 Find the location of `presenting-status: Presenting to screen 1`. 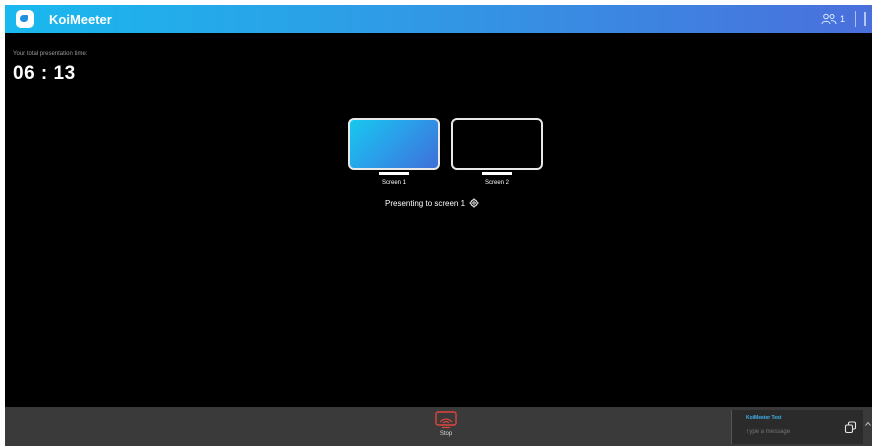

presenting-status: Presenting to screen 1 is located at coordinates (432, 203).